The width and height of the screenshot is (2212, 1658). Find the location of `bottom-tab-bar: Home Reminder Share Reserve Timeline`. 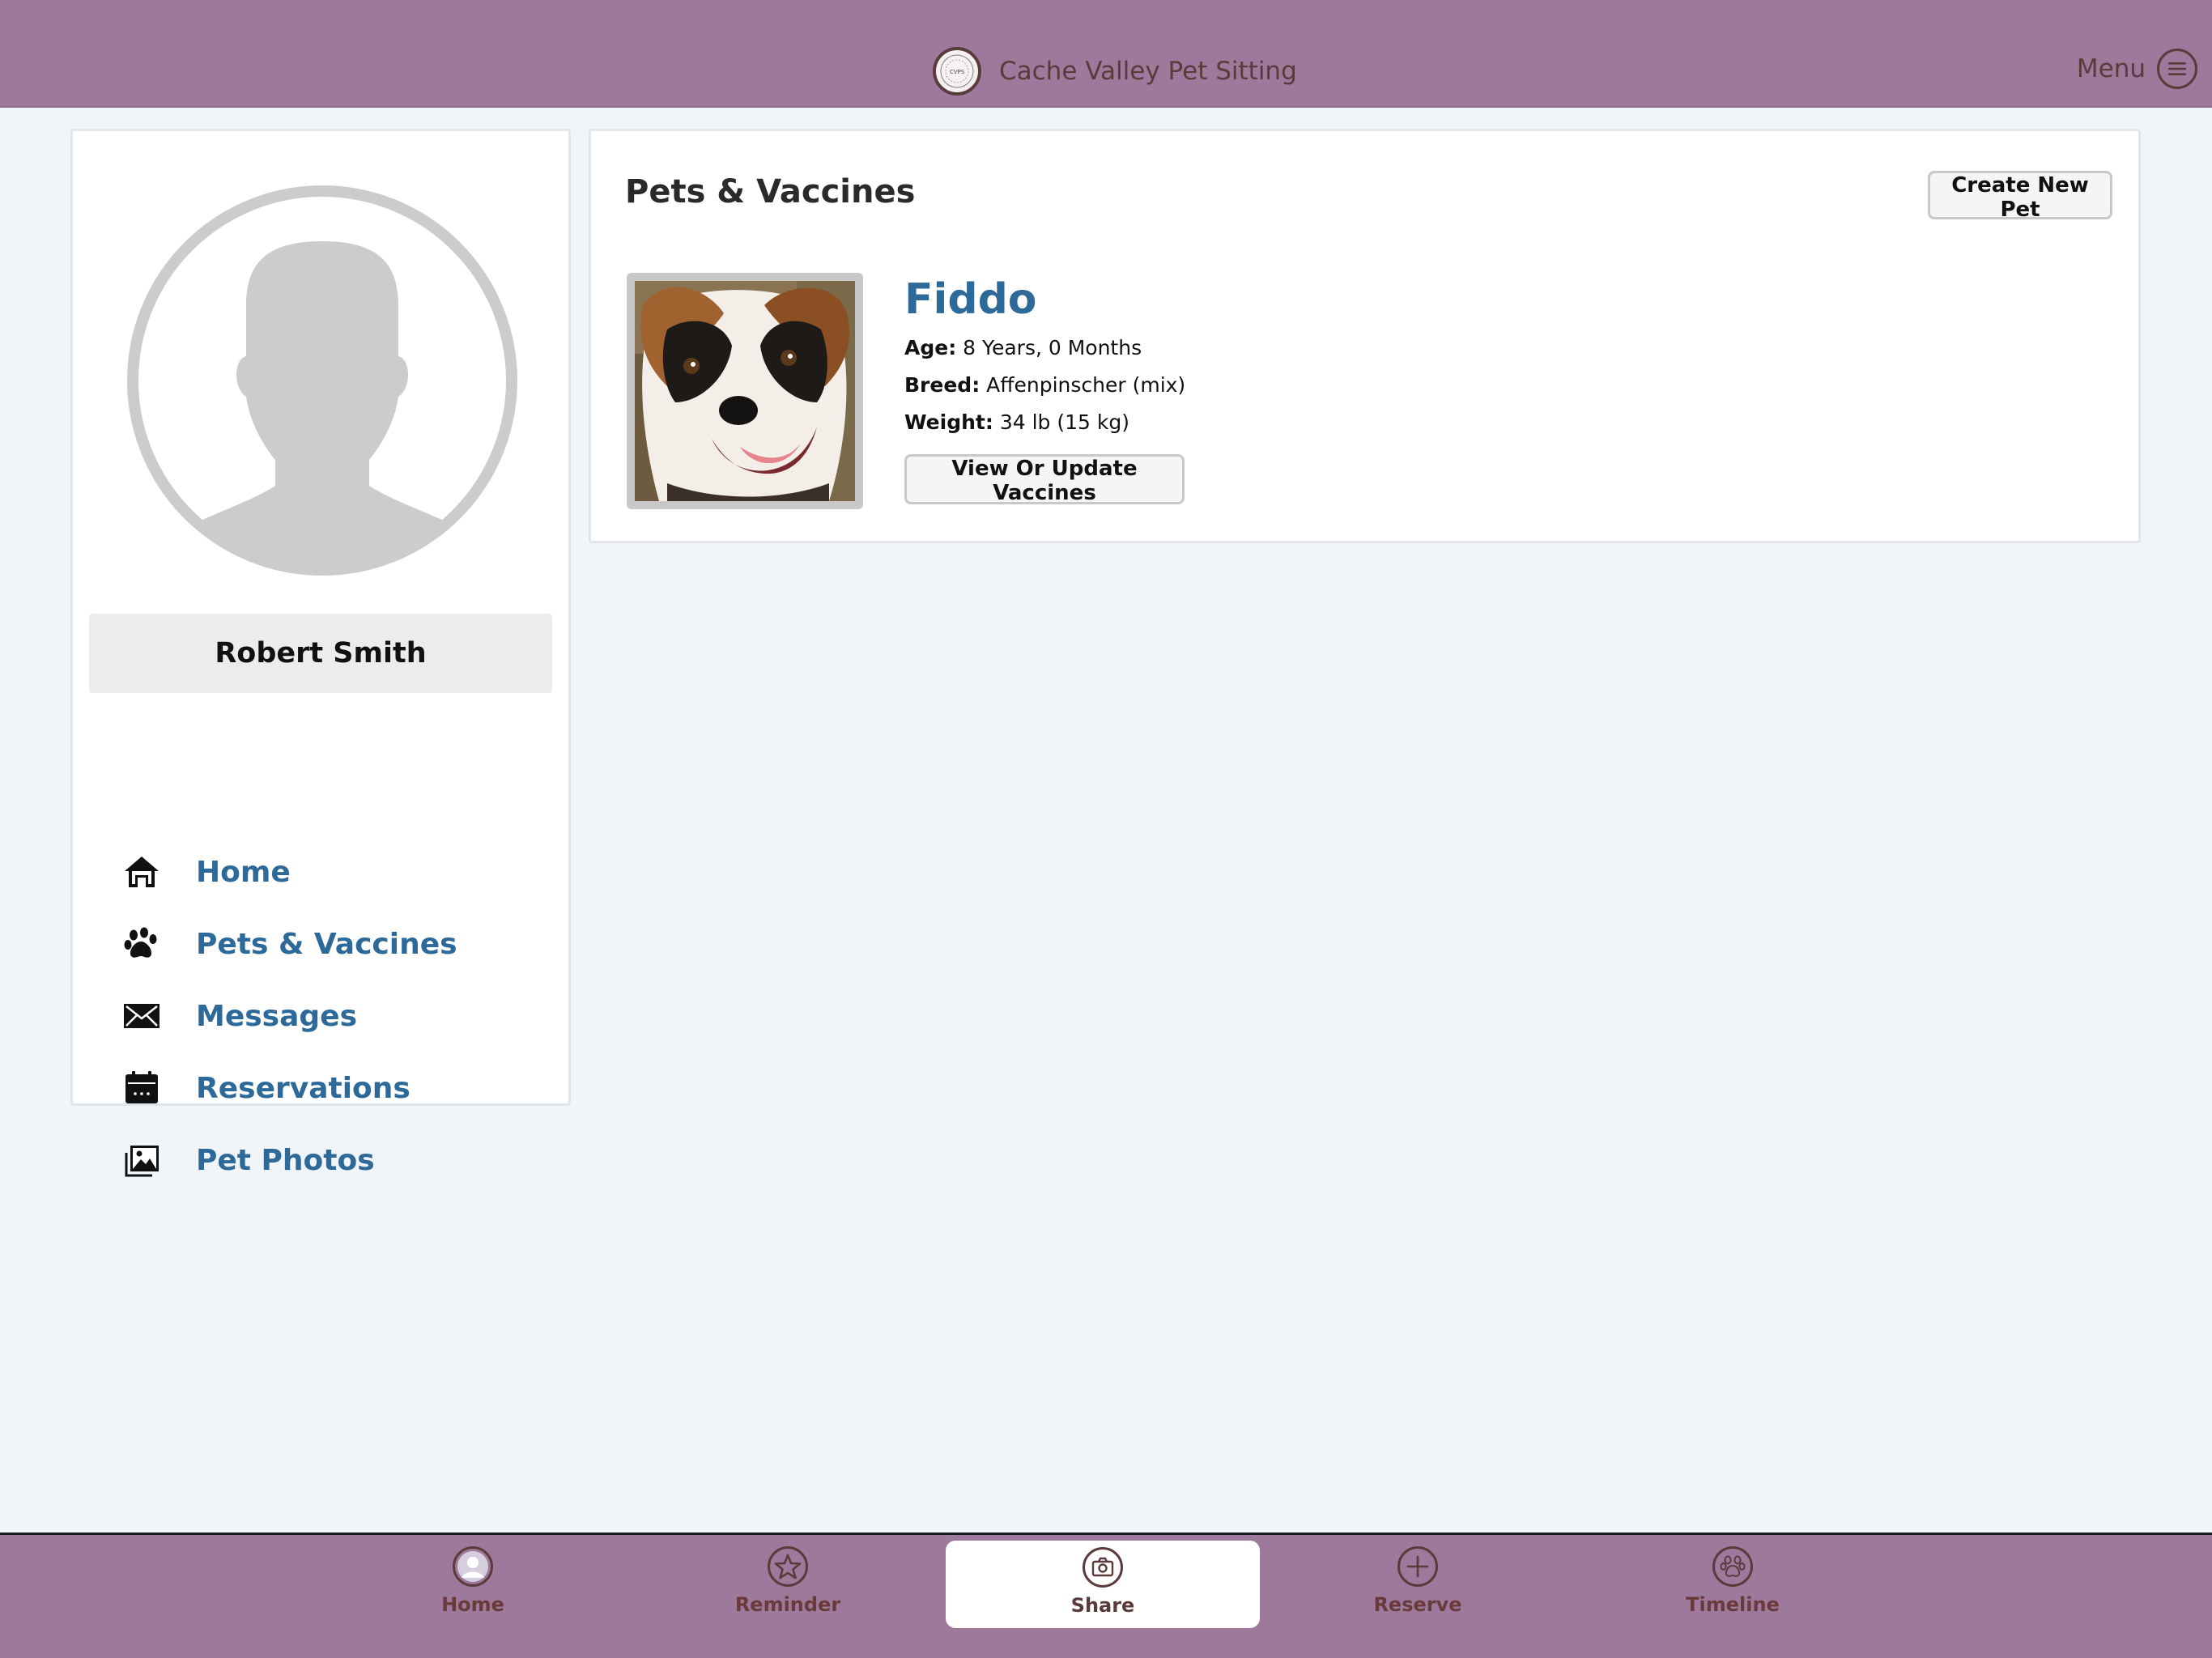

bottom-tab-bar: Home Reminder Share Reserve Timeline is located at coordinates (1106, 1595).